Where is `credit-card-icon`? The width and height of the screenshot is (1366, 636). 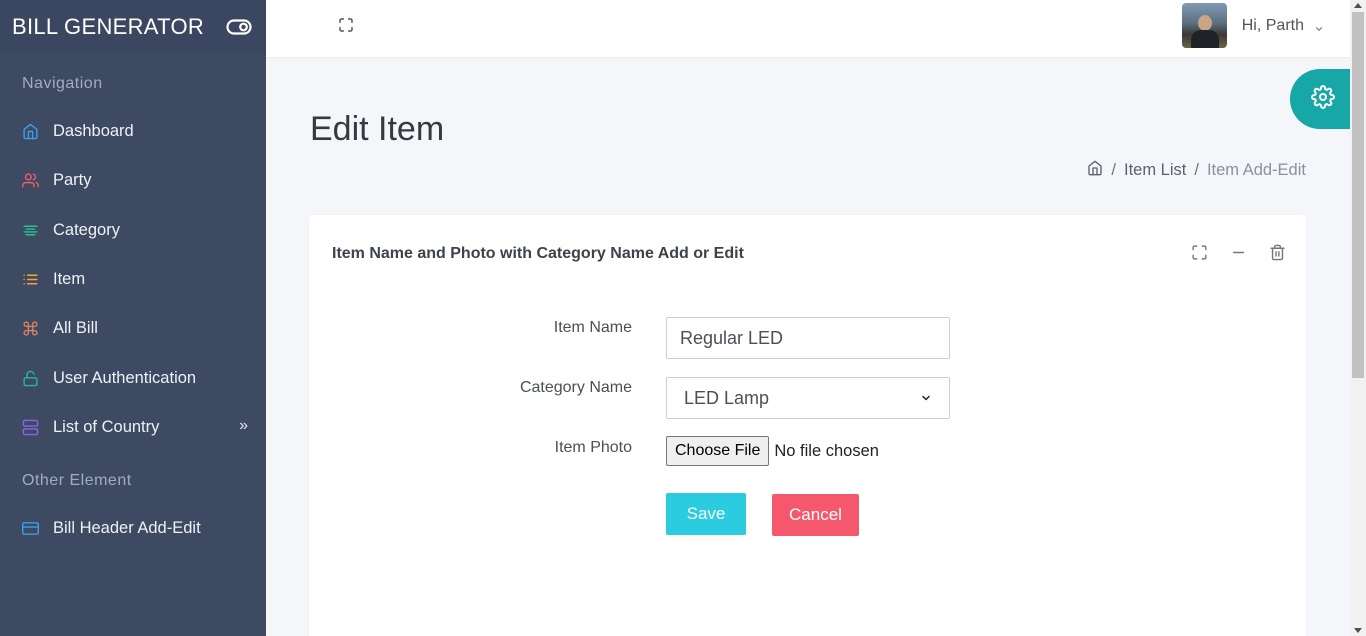
credit-card-icon is located at coordinates (30, 528).